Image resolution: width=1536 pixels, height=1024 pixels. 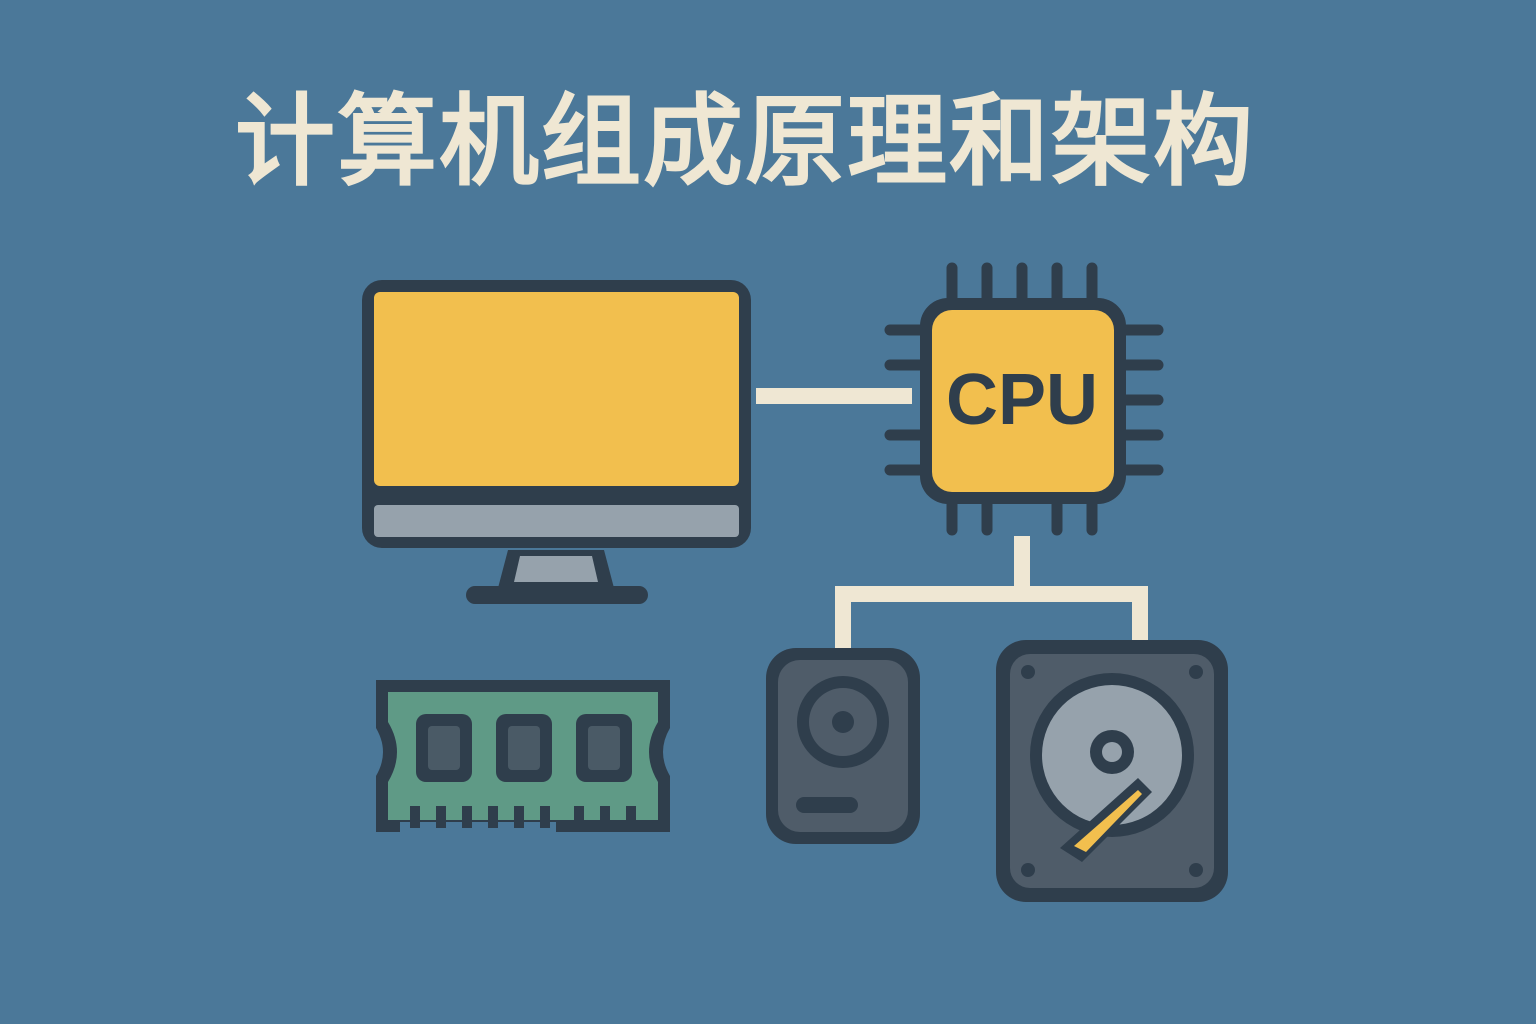 What do you see at coordinates (1112, 771) in the screenshot?
I see `hard-disk-icon` at bounding box center [1112, 771].